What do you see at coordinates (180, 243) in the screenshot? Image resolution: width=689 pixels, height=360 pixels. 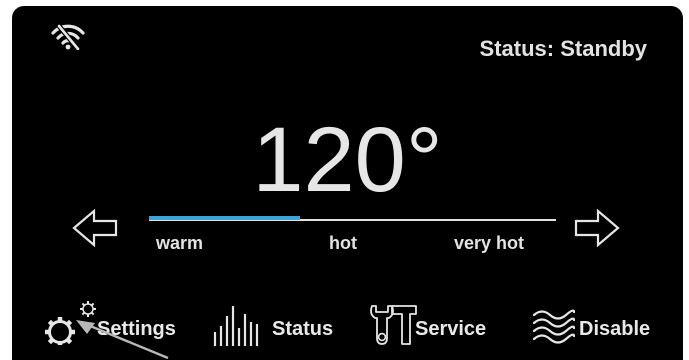 I see `level-label-warm: warm` at bounding box center [180, 243].